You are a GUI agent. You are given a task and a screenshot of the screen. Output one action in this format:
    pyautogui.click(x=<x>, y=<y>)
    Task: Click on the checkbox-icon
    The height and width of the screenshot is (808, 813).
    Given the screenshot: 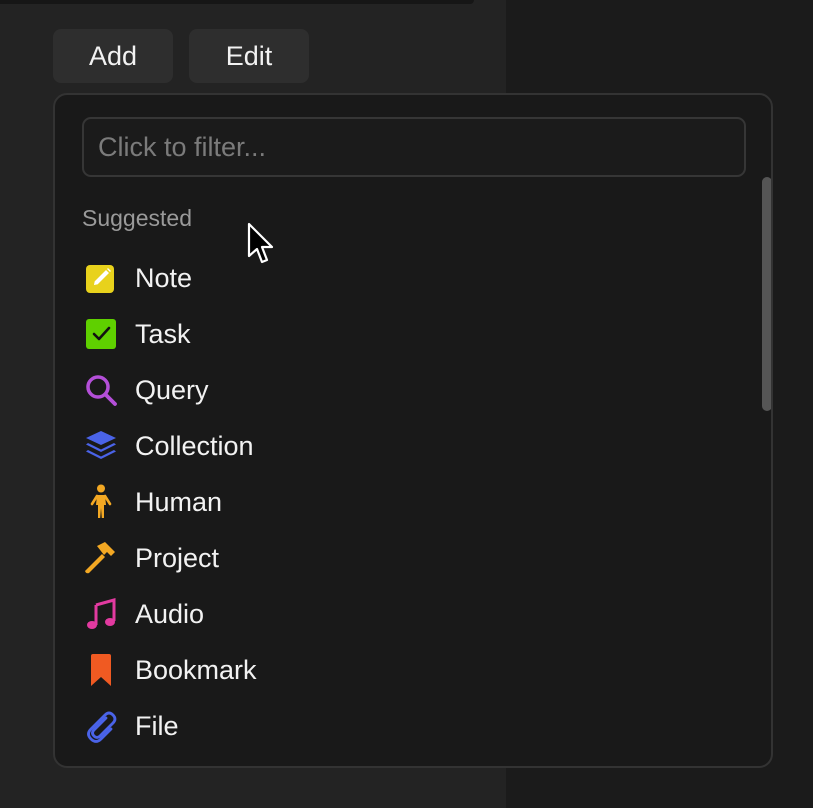 What is the action you would take?
    pyautogui.click(x=101, y=334)
    